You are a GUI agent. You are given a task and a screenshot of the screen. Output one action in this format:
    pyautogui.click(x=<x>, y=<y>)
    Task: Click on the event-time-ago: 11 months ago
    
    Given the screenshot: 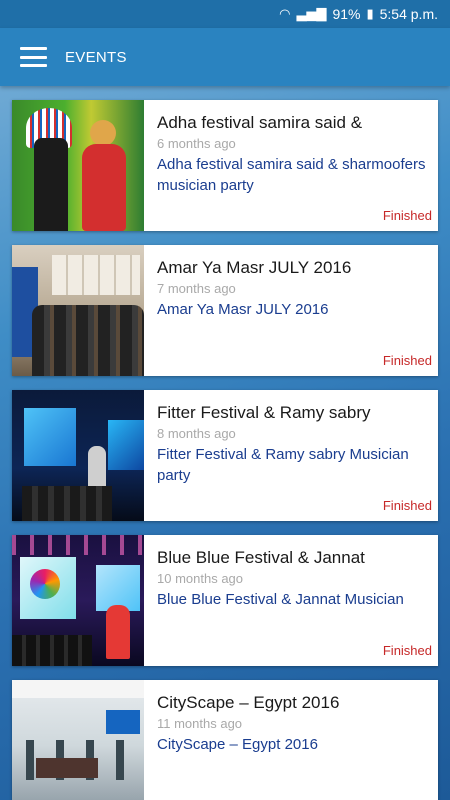 What is the action you would take?
    pyautogui.click(x=200, y=723)
    